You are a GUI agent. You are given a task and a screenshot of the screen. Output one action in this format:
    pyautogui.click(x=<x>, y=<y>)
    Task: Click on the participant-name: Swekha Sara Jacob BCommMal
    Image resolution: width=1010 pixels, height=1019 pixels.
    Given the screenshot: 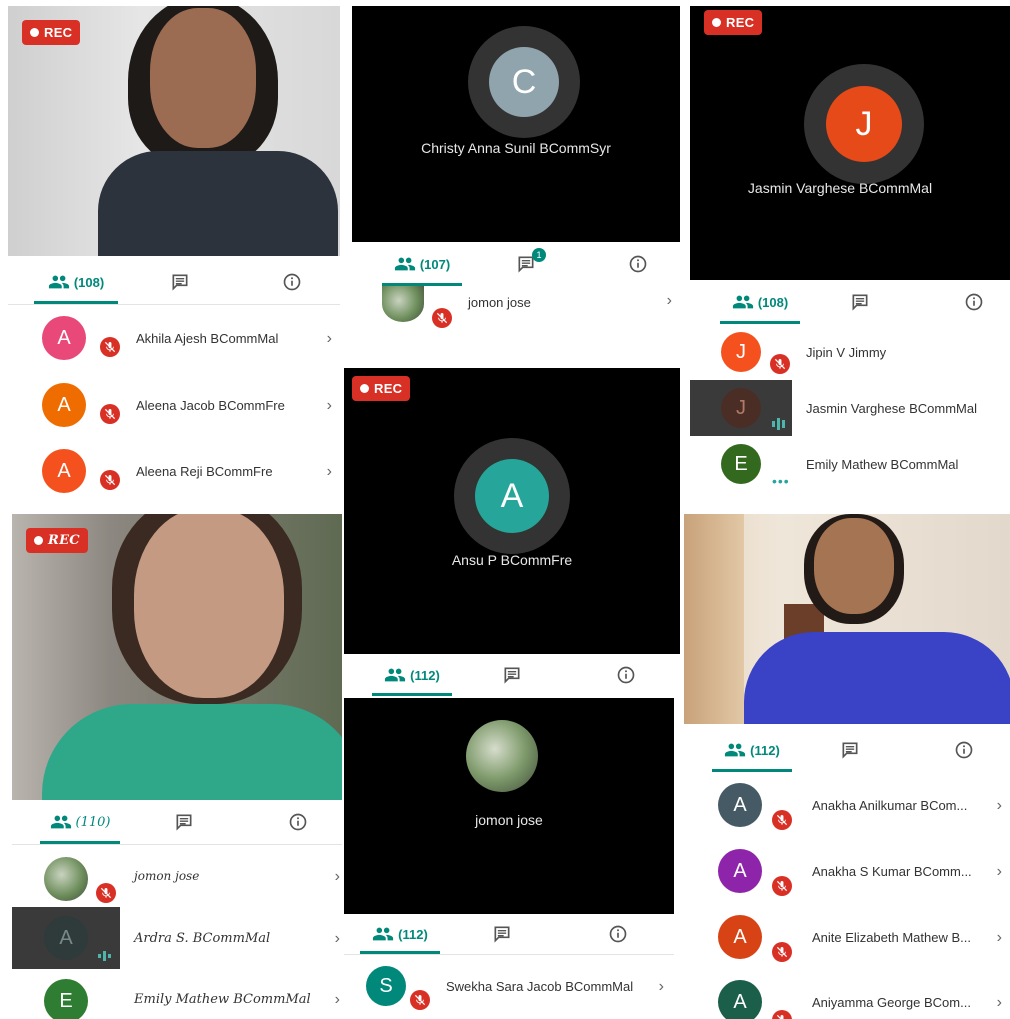 What is the action you would take?
    pyautogui.click(x=540, y=986)
    